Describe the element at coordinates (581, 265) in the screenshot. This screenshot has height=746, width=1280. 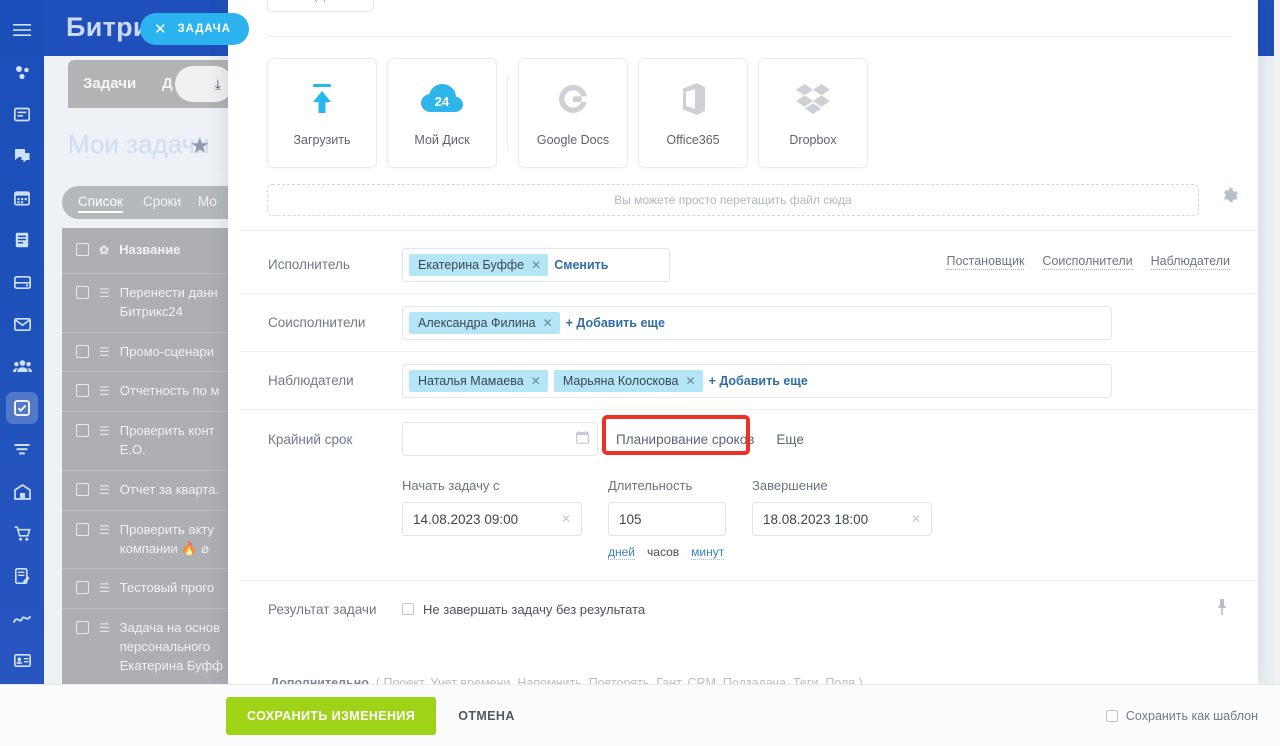
I see `change-assignee-link: Сменить` at that location.